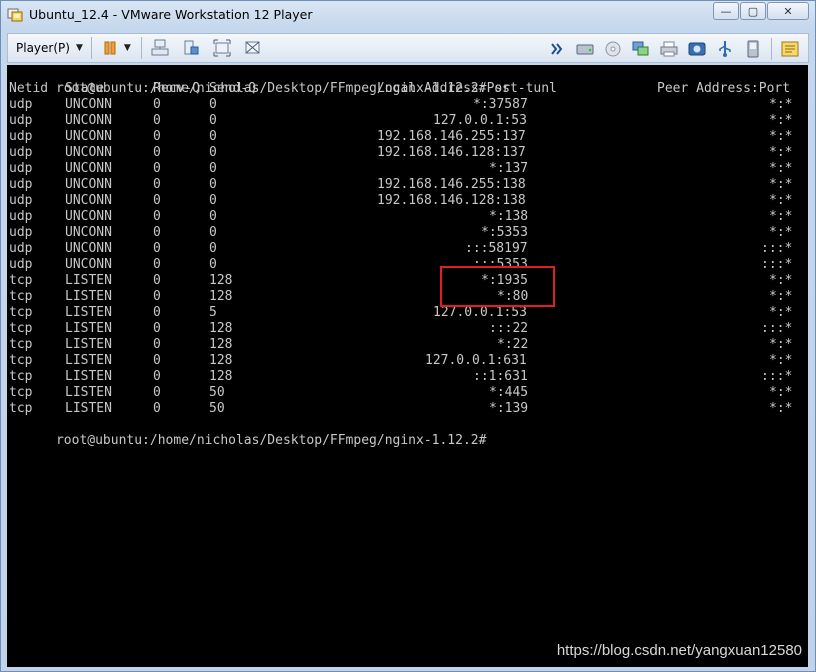 This screenshot has height=672, width=816. What do you see at coordinates (85, 88) in the screenshot?
I see `header-state: State` at bounding box center [85, 88].